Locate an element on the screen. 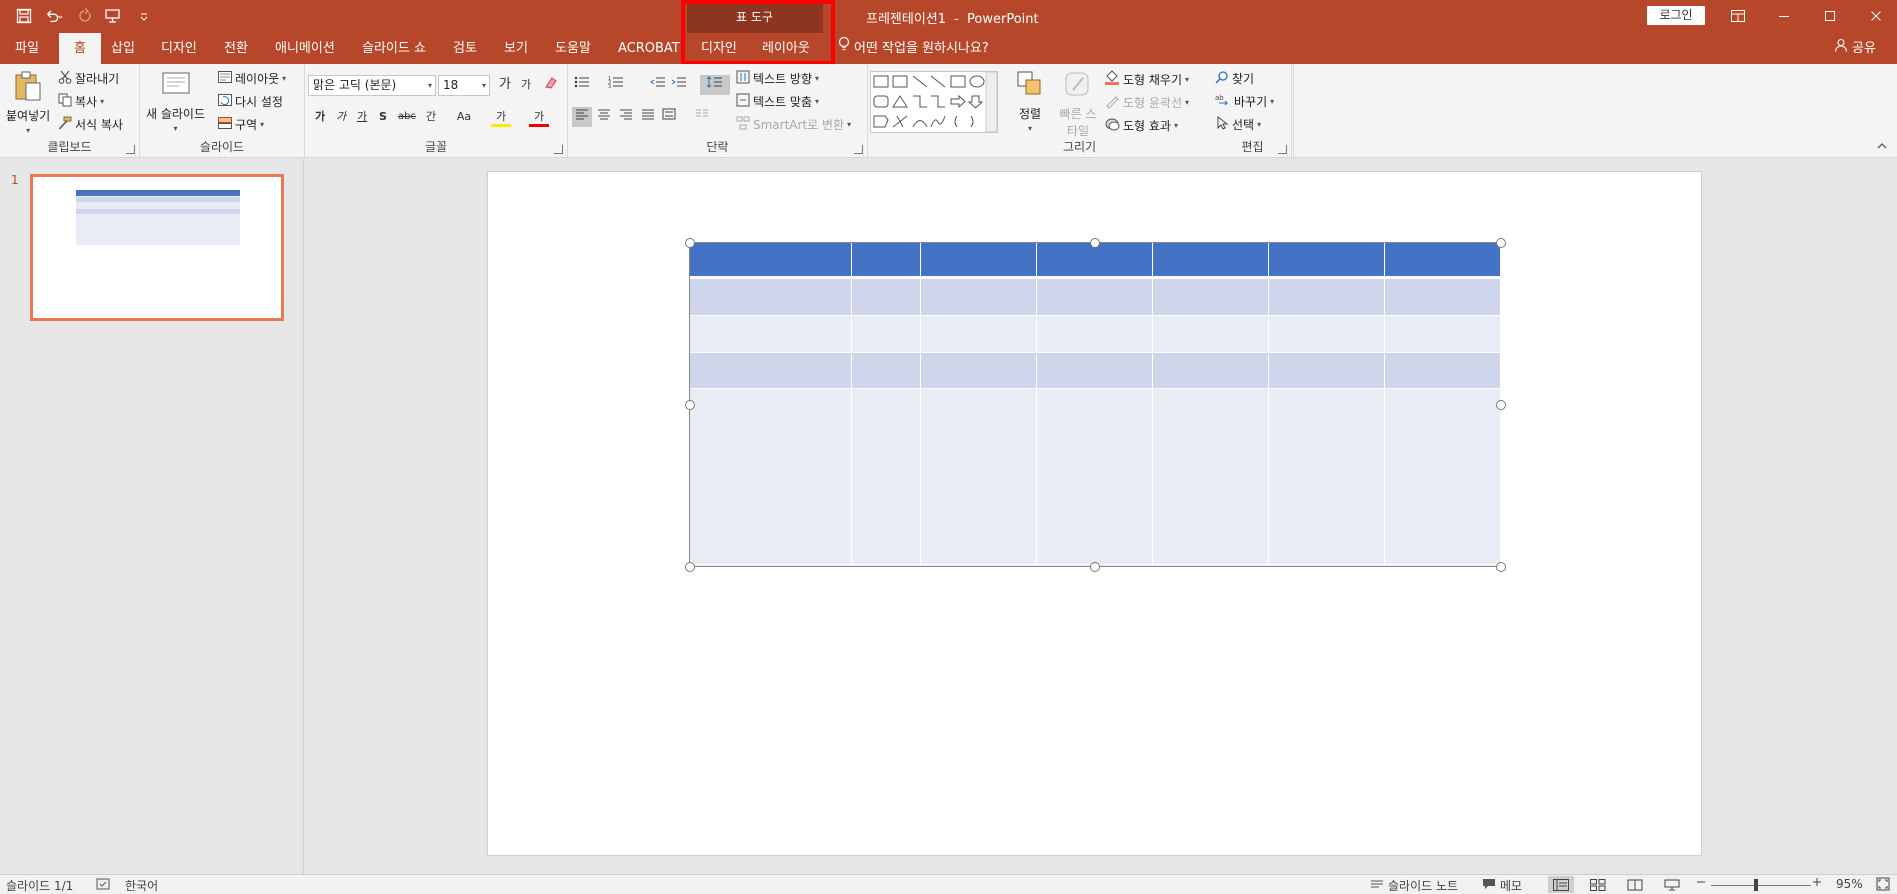  minimize-icon is located at coordinates (1784, 16).